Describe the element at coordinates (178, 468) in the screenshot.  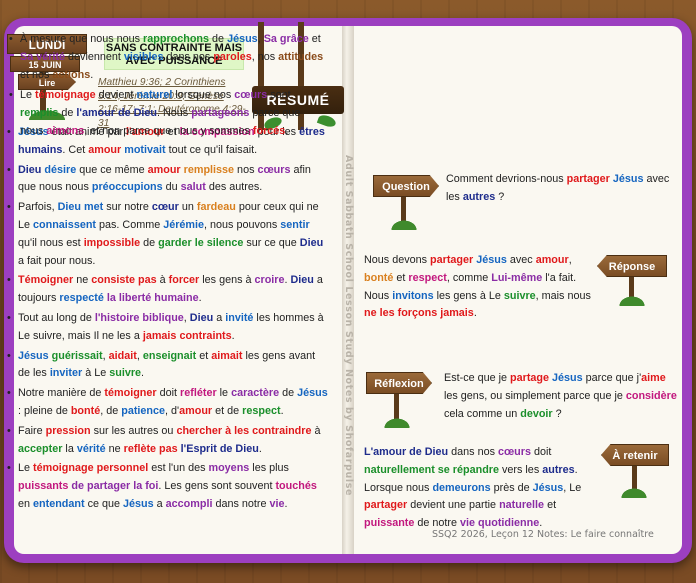
I see `text-run: est l'un des` at that location.